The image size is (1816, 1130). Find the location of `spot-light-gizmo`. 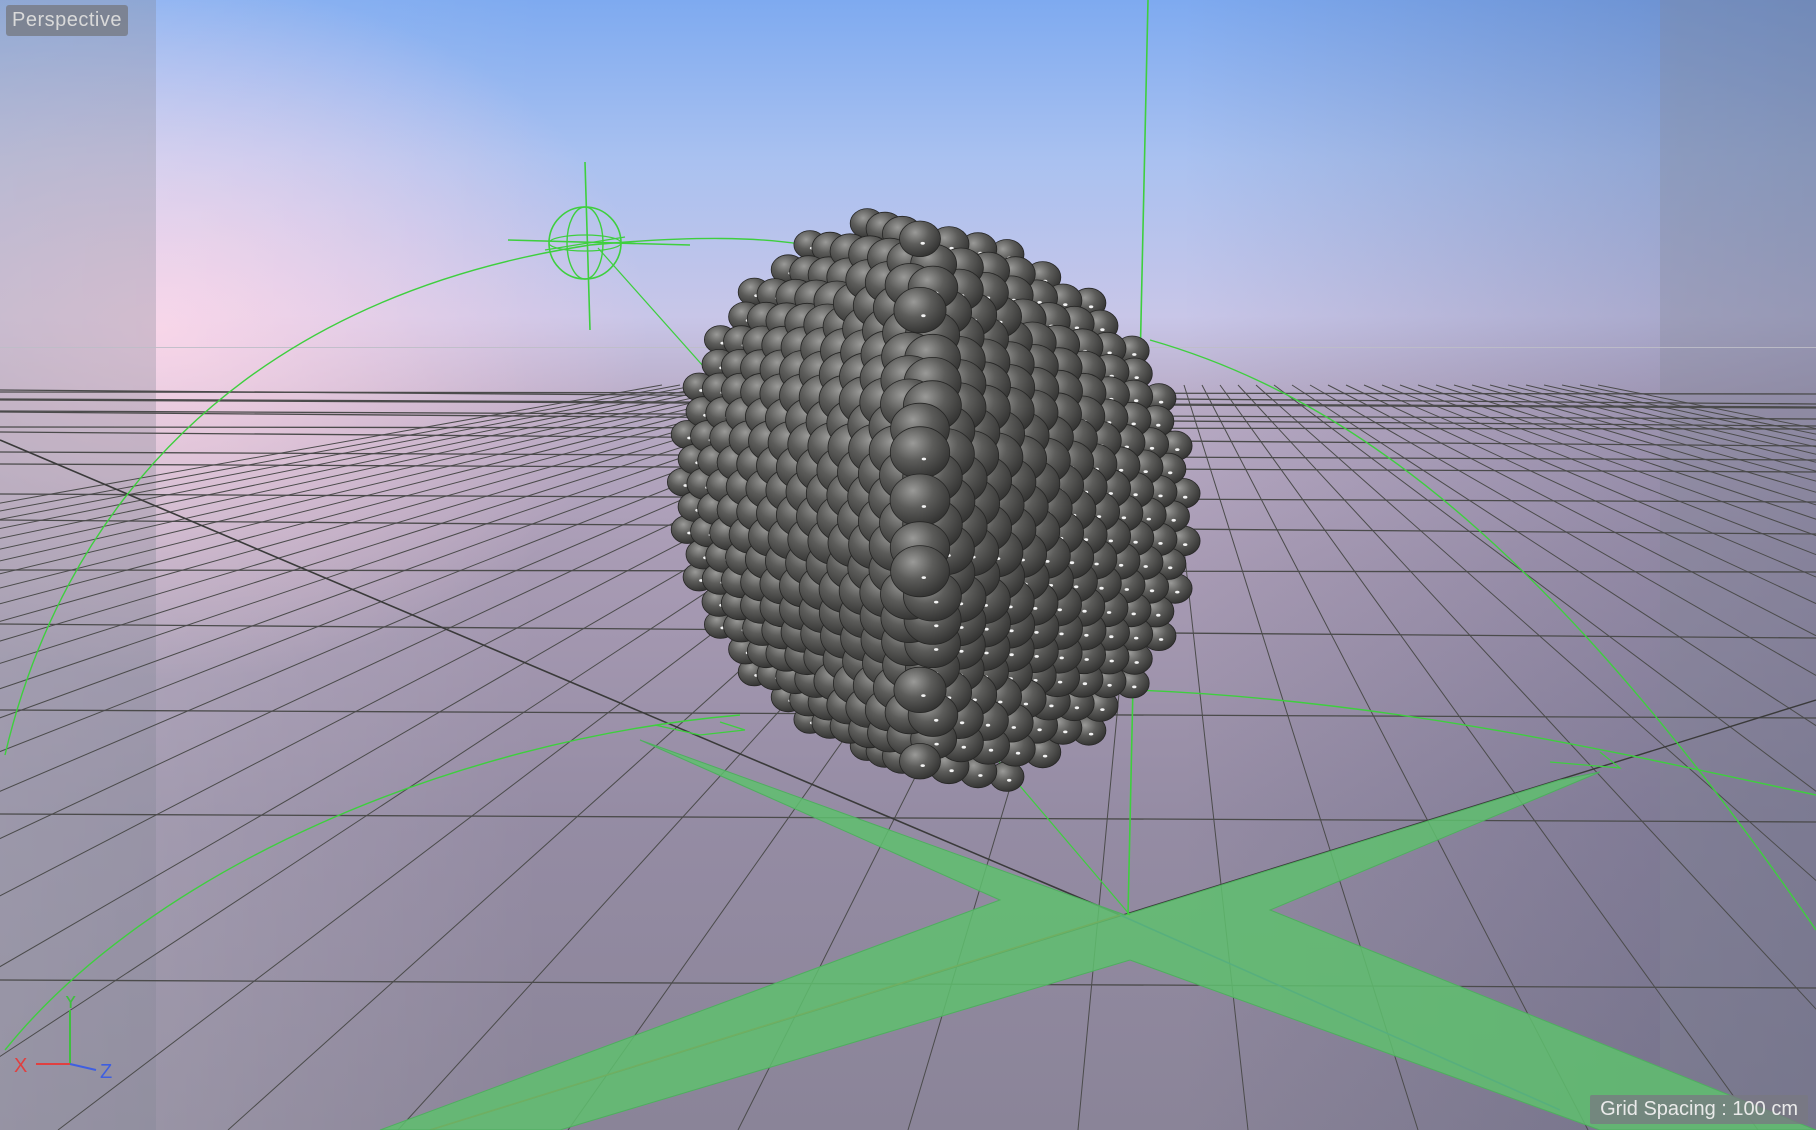

spot-light-gizmo is located at coordinates (599, 246).